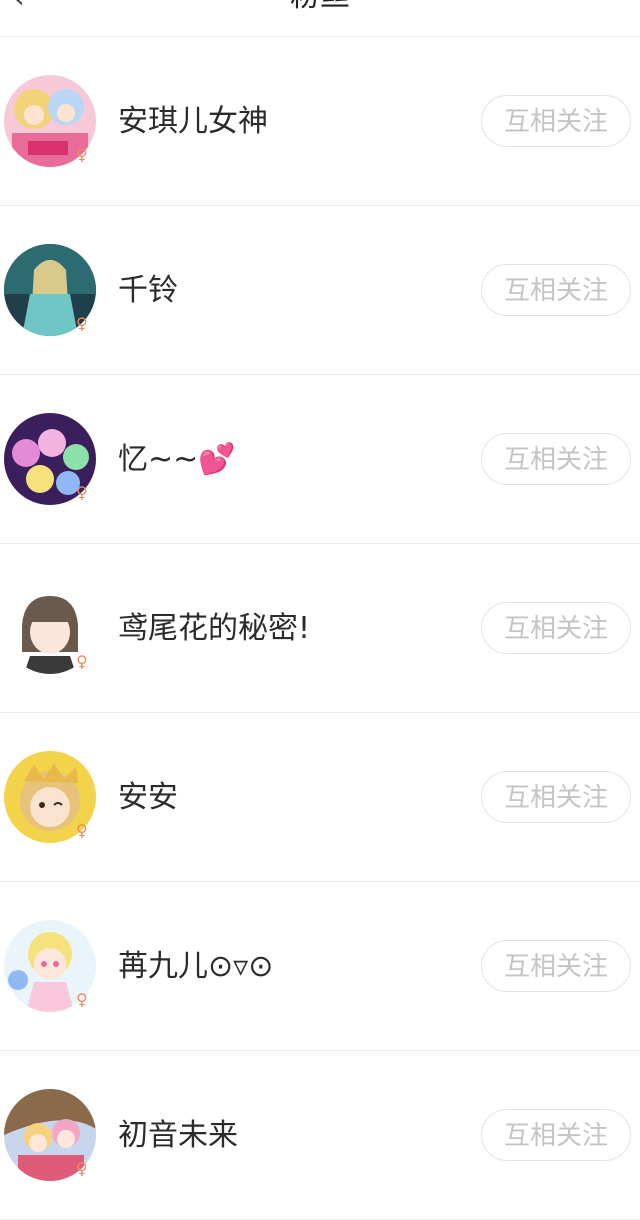 The width and height of the screenshot is (640, 1220). I want to click on list-item: ♀ 千铃 互相关注, so click(320, 290).